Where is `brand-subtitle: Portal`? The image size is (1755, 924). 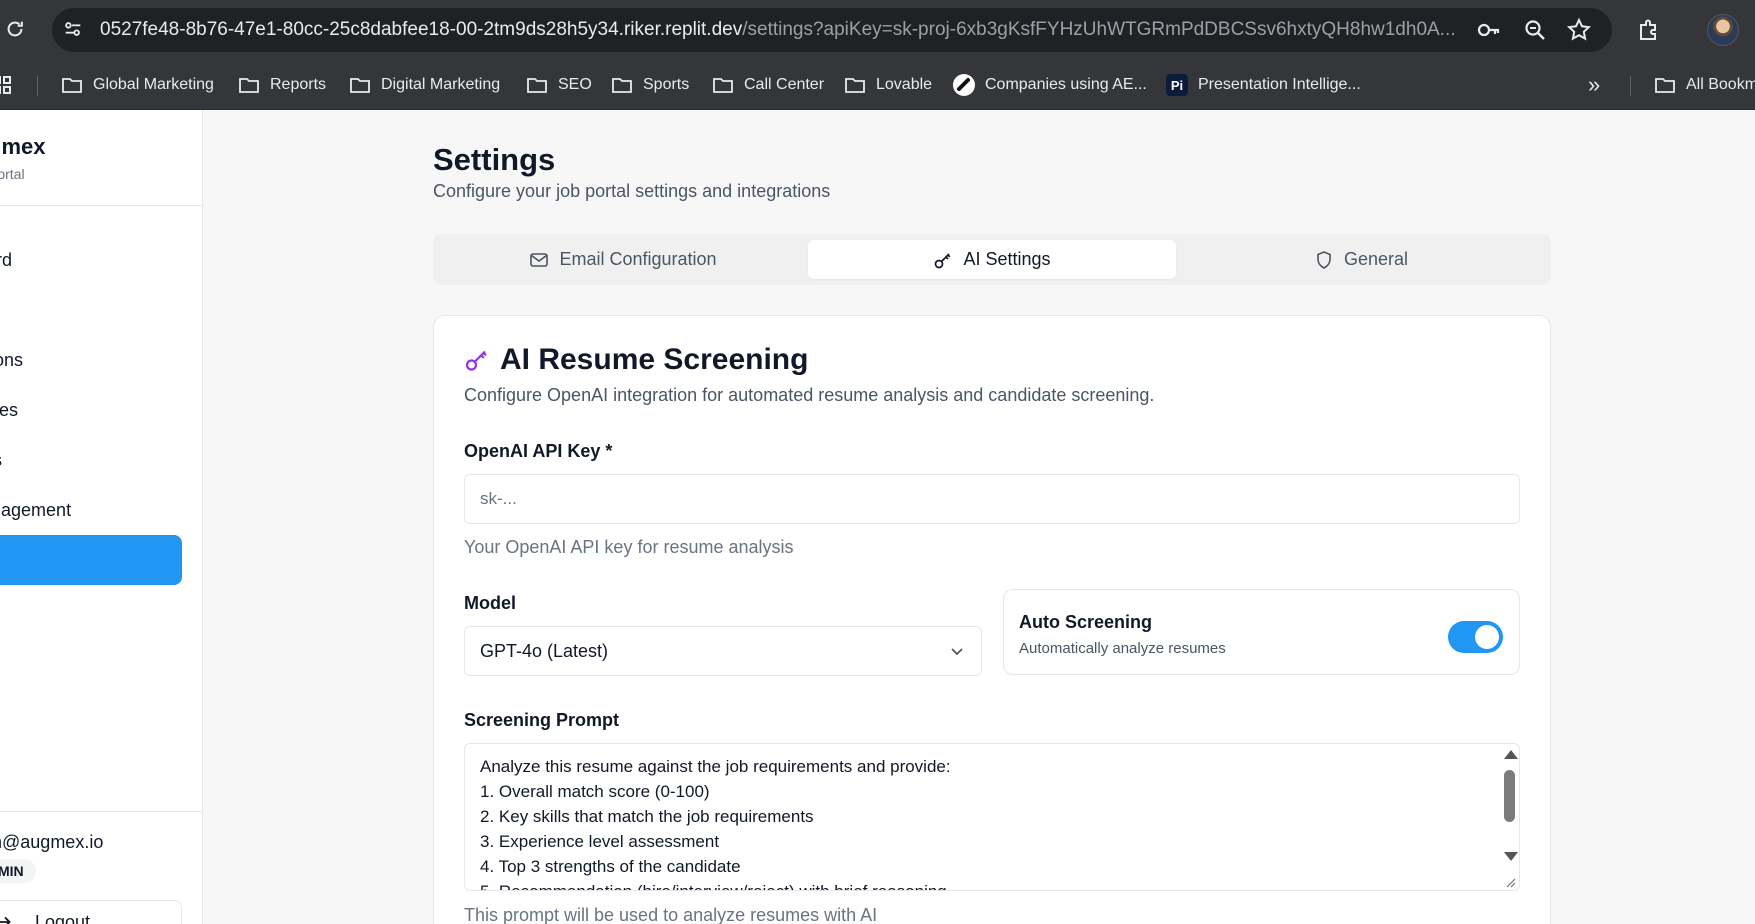 brand-subtitle: Portal is located at coordinates (12, 174).